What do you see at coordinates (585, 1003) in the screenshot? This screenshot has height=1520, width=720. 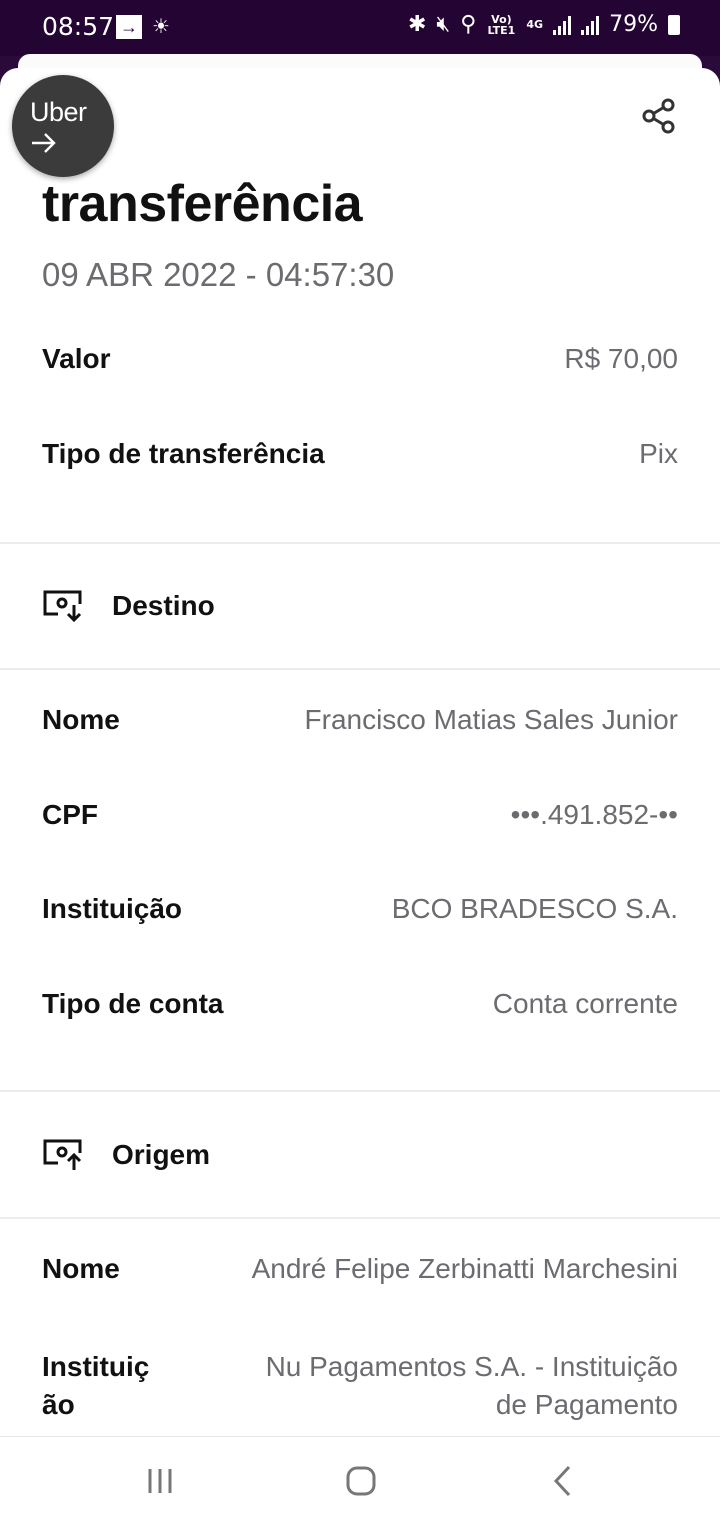 I see `field-value: Conta corrente` at bounding box center [585, 1003].